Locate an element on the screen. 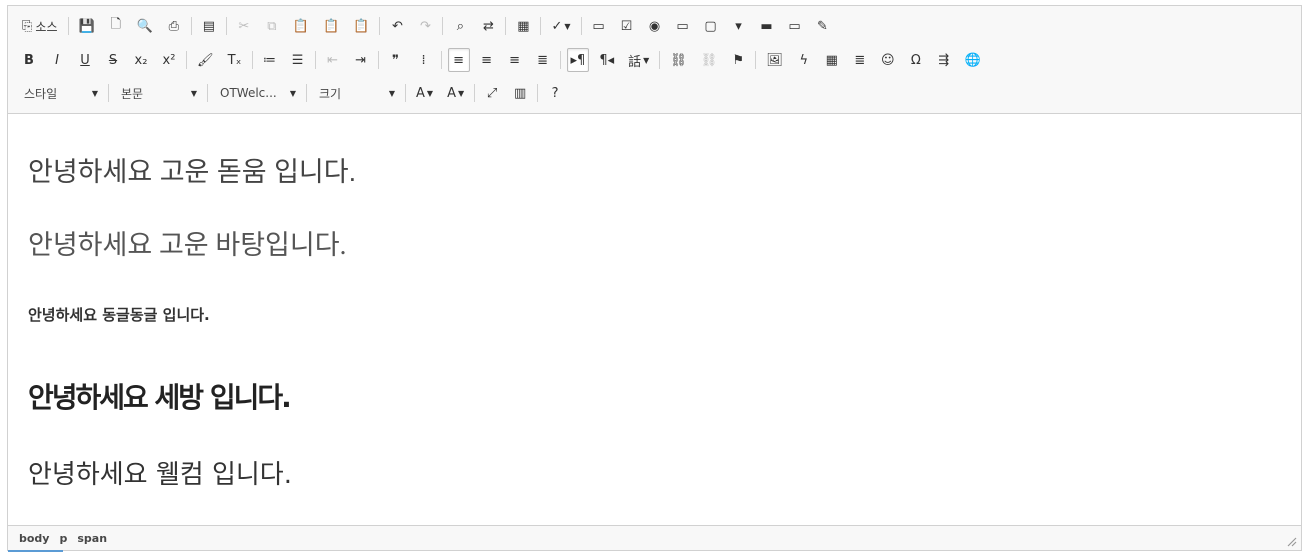  maximize-button: ⤢ is located at coordinates (492, 93).